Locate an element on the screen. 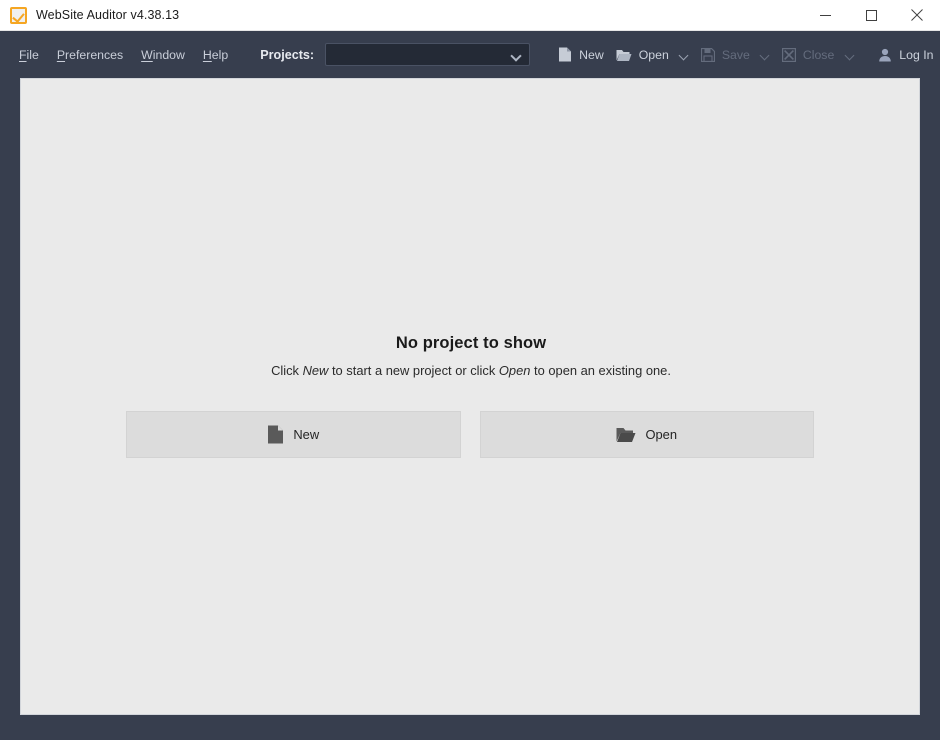 The height and width of the screenshot is (740, 940). toolbar: New Open Save Close Log In is located at coordinates (745, 55).